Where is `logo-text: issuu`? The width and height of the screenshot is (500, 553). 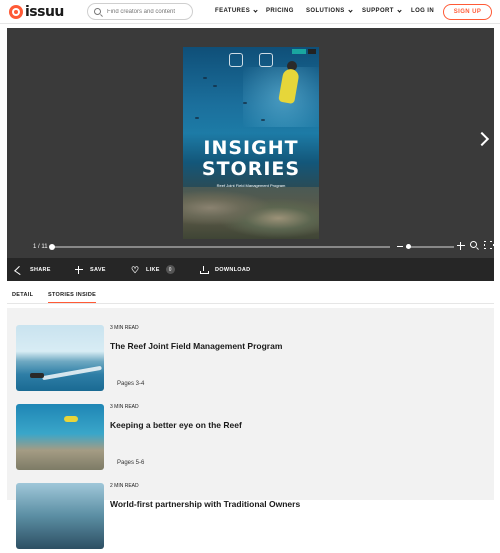 logo-text: issuu is located at coordinates (44, 12).